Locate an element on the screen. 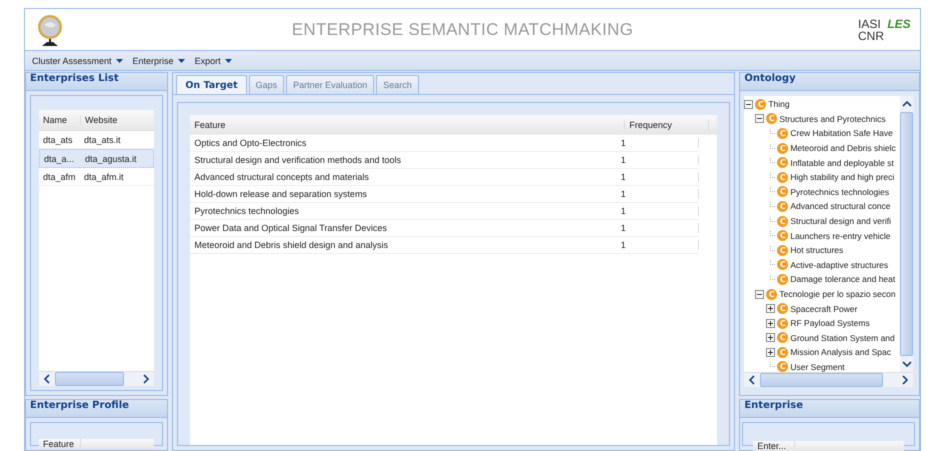 This screenshot has width=933, height=451. tree-item: High stability and high preci is located at coordinates (842, 177).